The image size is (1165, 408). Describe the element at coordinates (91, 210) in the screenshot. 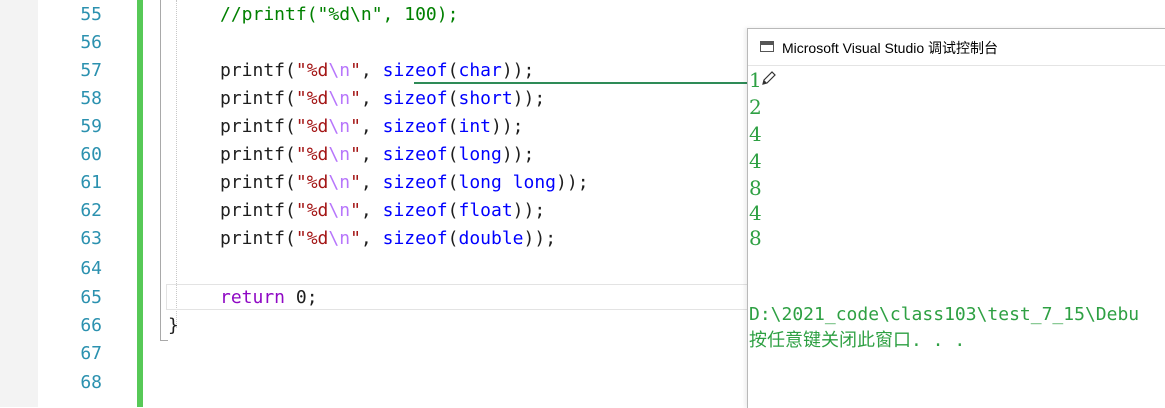

I see `line-number: 62` at that location.